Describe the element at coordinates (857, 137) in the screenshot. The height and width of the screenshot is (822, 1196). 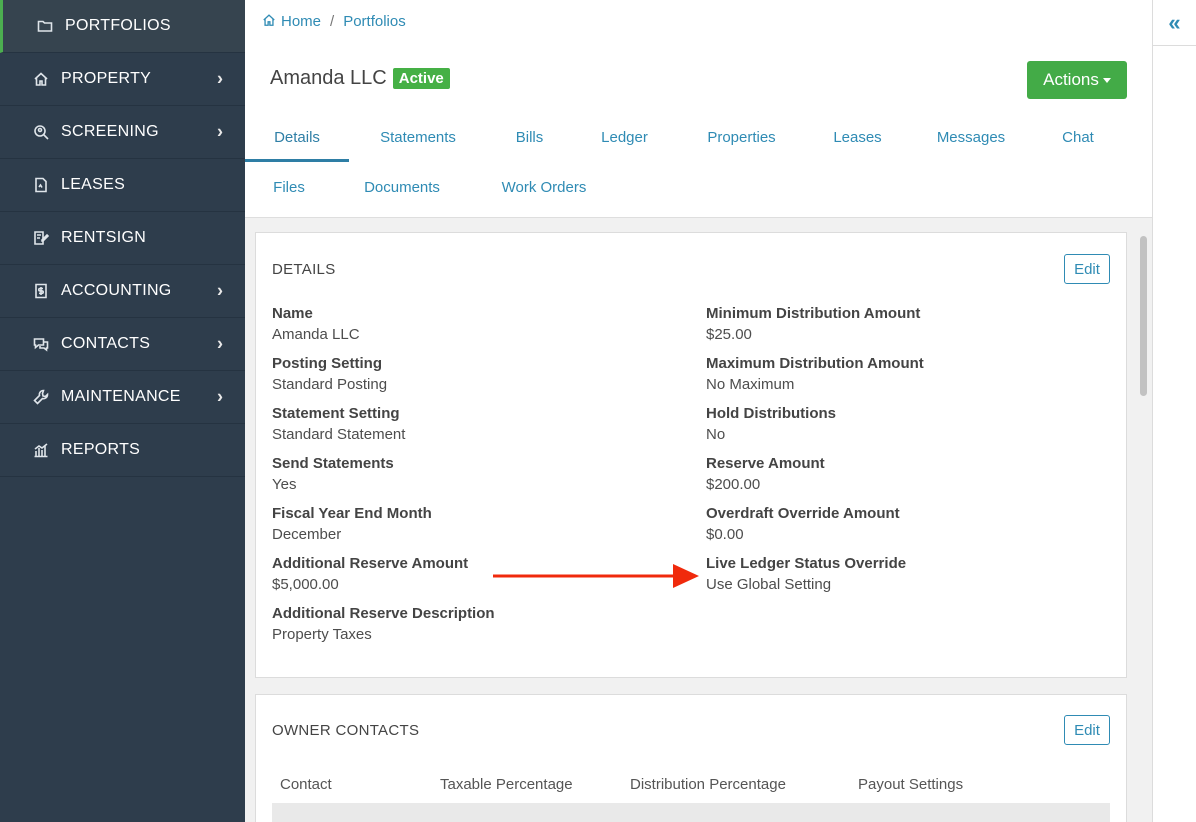
I see `tab-leases: Leases` at that location.